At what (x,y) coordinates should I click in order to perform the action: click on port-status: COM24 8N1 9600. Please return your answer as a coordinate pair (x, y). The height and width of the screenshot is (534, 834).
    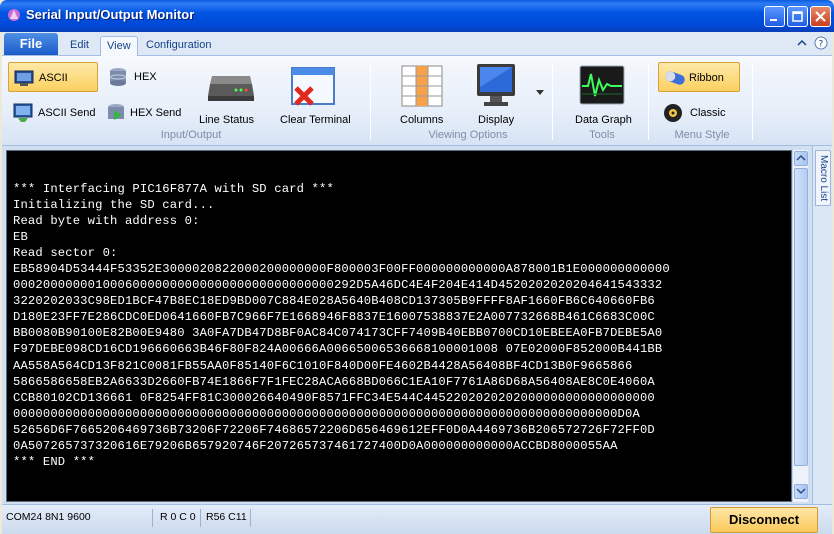
    Looking at the image, I should click on (48, 517).